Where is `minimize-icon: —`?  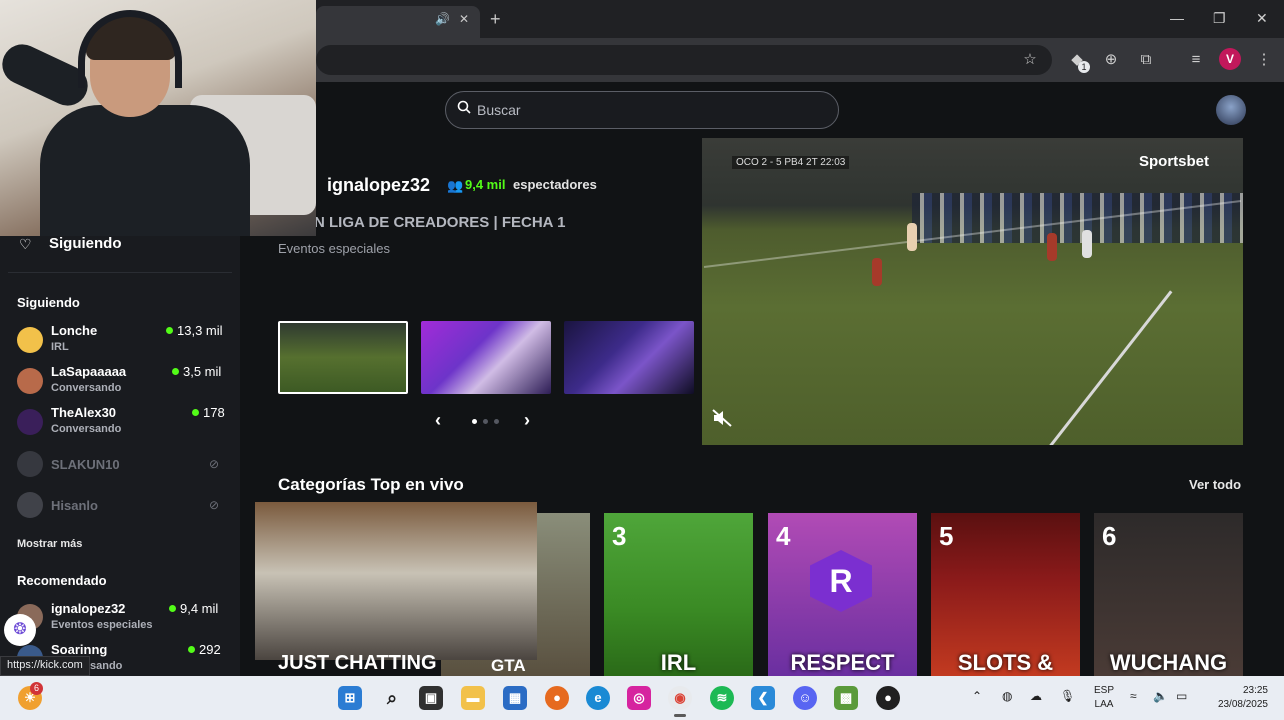 minimize-icon: — is located at coordinates (1177, 18).